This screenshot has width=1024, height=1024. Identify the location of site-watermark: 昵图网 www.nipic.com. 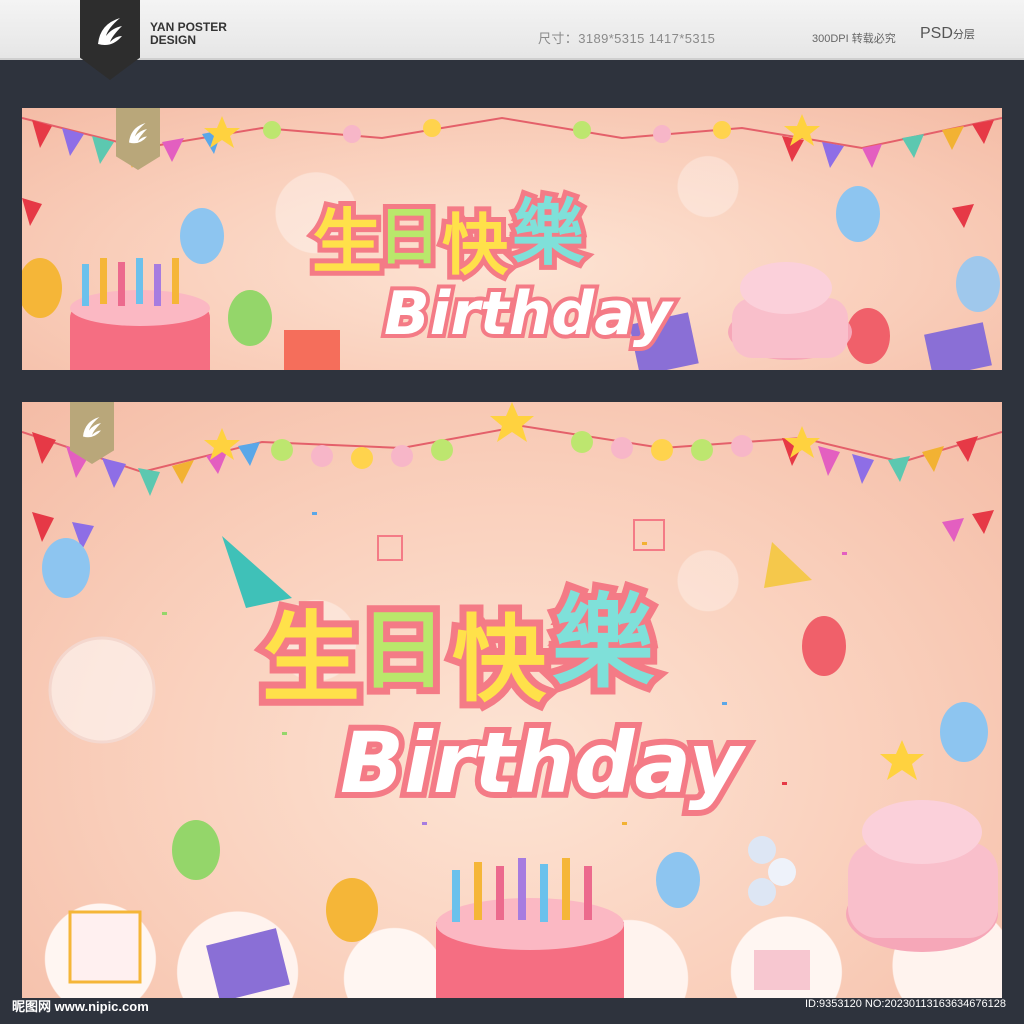
(80, 1006).